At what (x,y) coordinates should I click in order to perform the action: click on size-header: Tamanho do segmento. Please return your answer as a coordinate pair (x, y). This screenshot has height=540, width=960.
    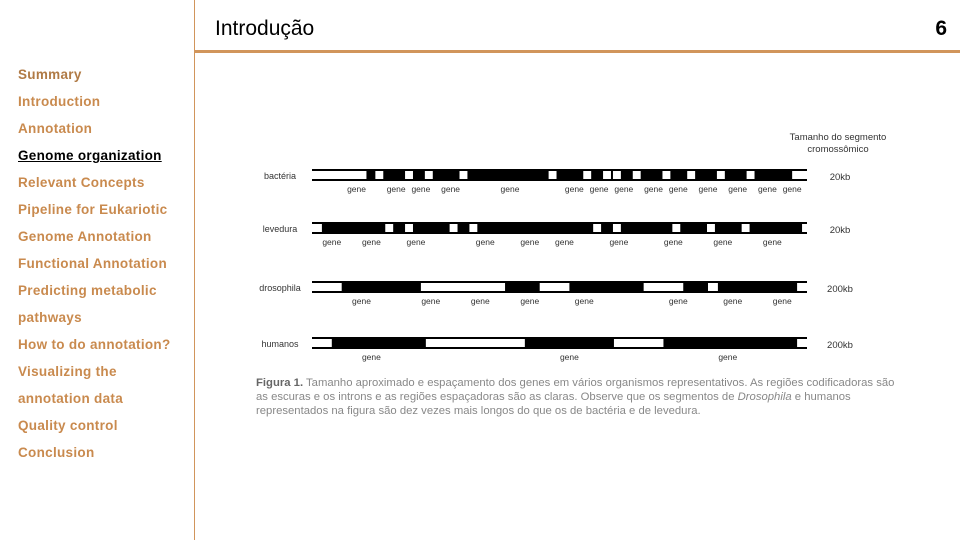
    Looking at the image, I should click on (838, 137).